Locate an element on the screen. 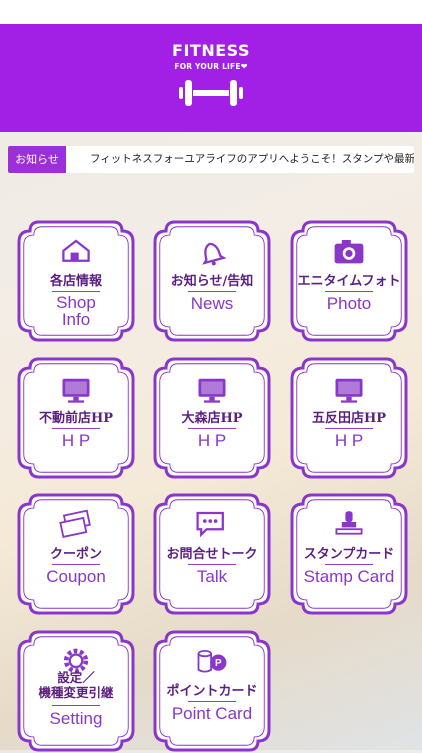 The image size is (422, 753). menu-tile-point-card: P ポイントカード Point Card is located at coordinates (212, 691).